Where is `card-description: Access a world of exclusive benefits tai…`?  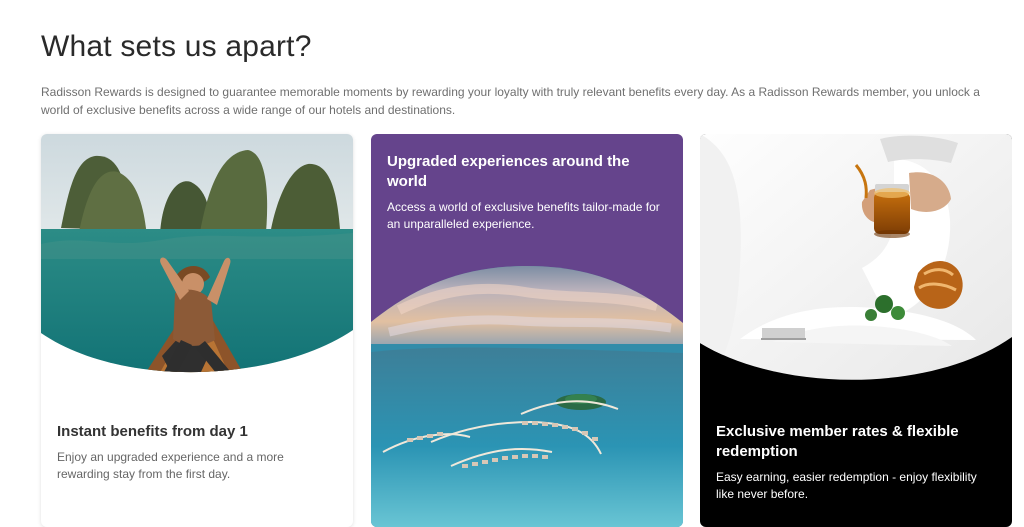
card-description: Access a world of exclusive benefits tai… is located at coordinates (523, 215).